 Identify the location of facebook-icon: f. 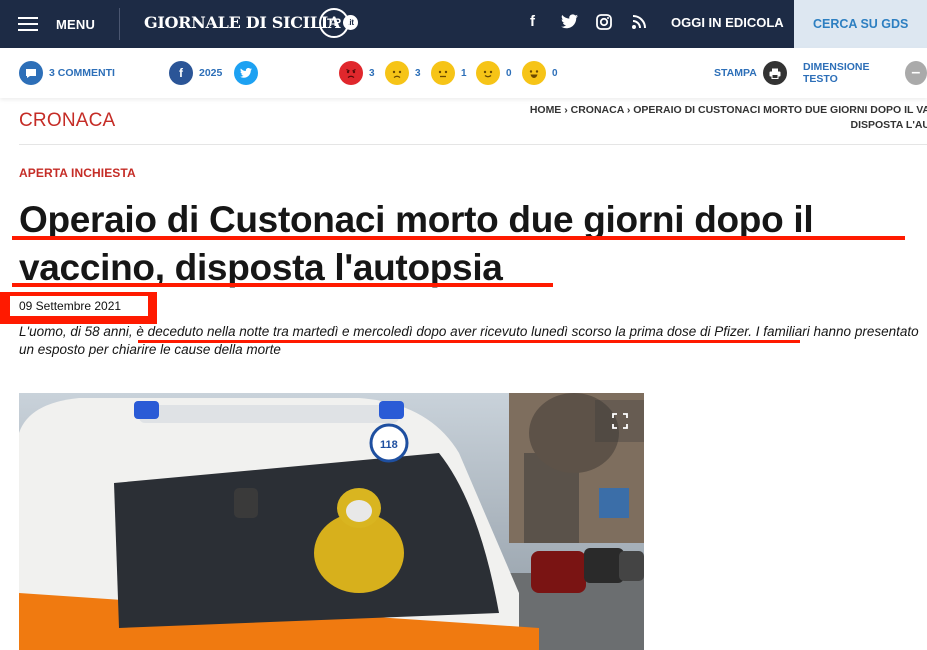
(532, 21).